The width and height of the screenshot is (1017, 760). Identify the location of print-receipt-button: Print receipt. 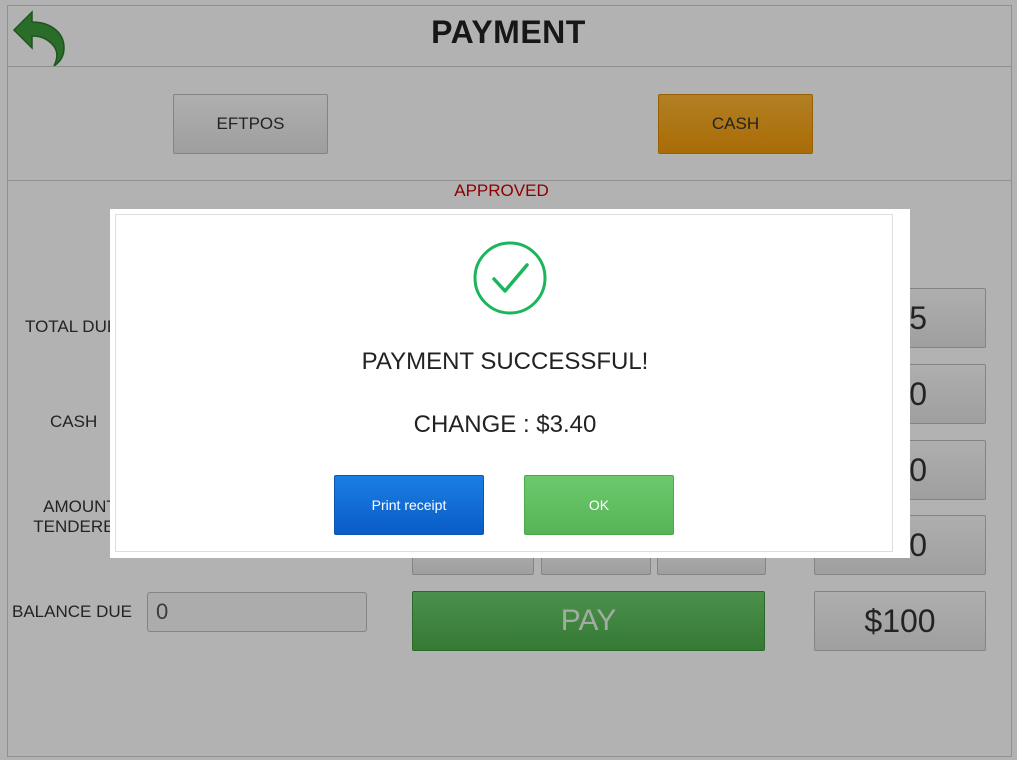
(409, 505).